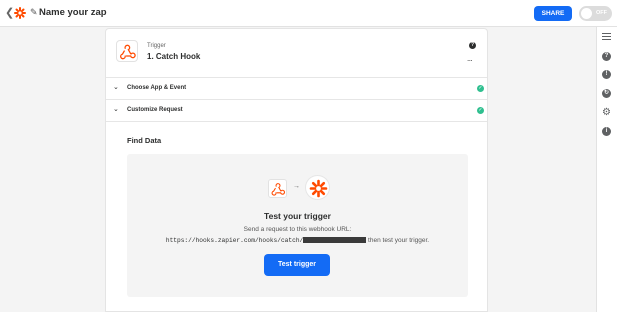 The height and width of the screenshot is (312, 617). Describe the element at coordinates (73, 13) in the screenshot. I see `zap-name: Name your zap` at that location.